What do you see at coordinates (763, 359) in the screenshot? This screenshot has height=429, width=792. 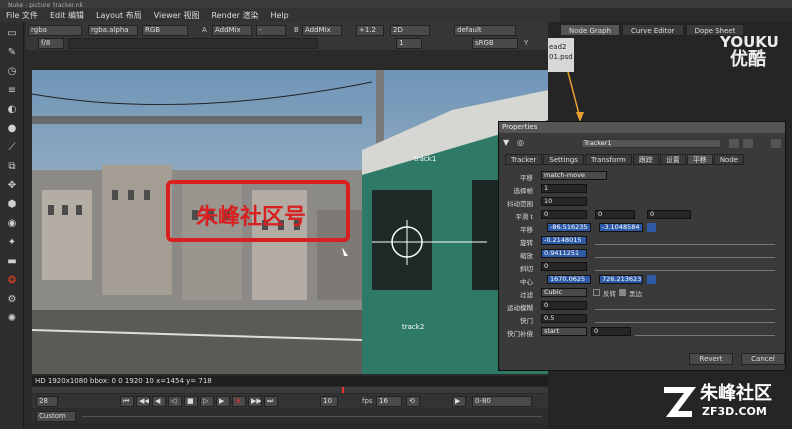 I see `cancel-button: Cancel` at bounding box center [763, 359].